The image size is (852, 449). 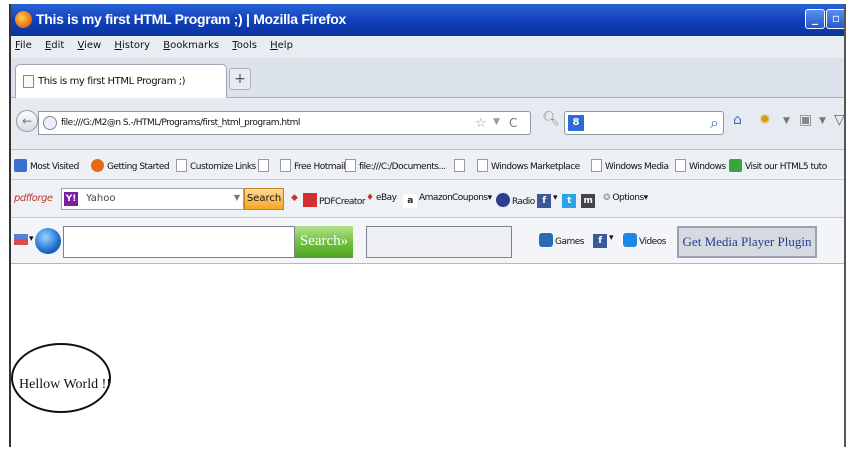 I want to click on search-bar: 8 ⌕, so click(x=644, y=123).